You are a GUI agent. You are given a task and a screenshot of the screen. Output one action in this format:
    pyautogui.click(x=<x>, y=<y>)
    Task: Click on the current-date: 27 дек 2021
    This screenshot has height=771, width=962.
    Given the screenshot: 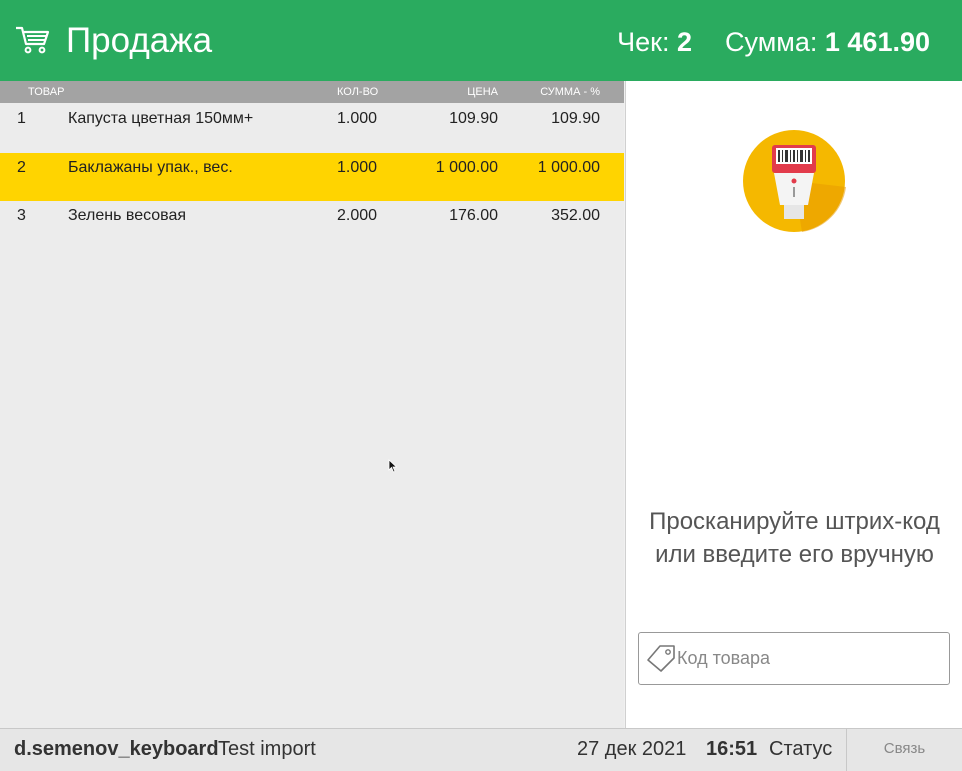 What is the action you would take?
    pyautogui.click(x=632, y=749)
    